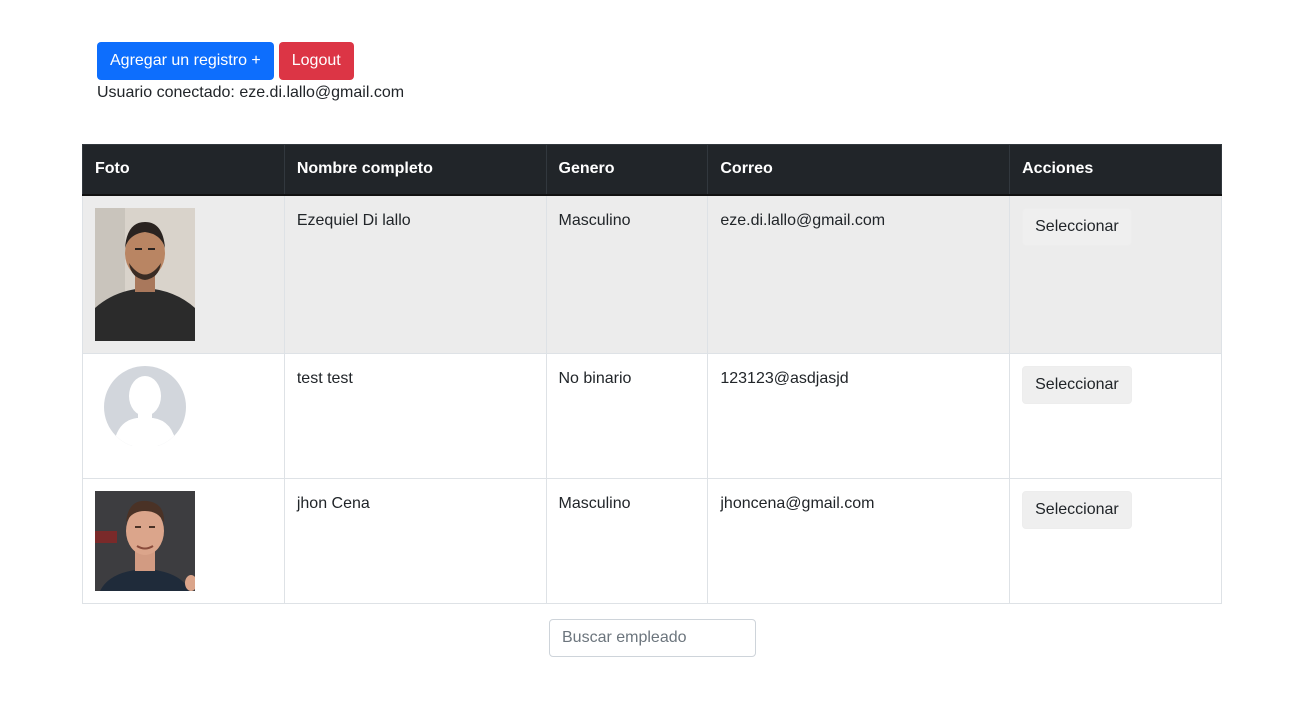  Describe the element at coordinates (183, 170) in the screenshot. I see `header-foto: Foto` at that location.